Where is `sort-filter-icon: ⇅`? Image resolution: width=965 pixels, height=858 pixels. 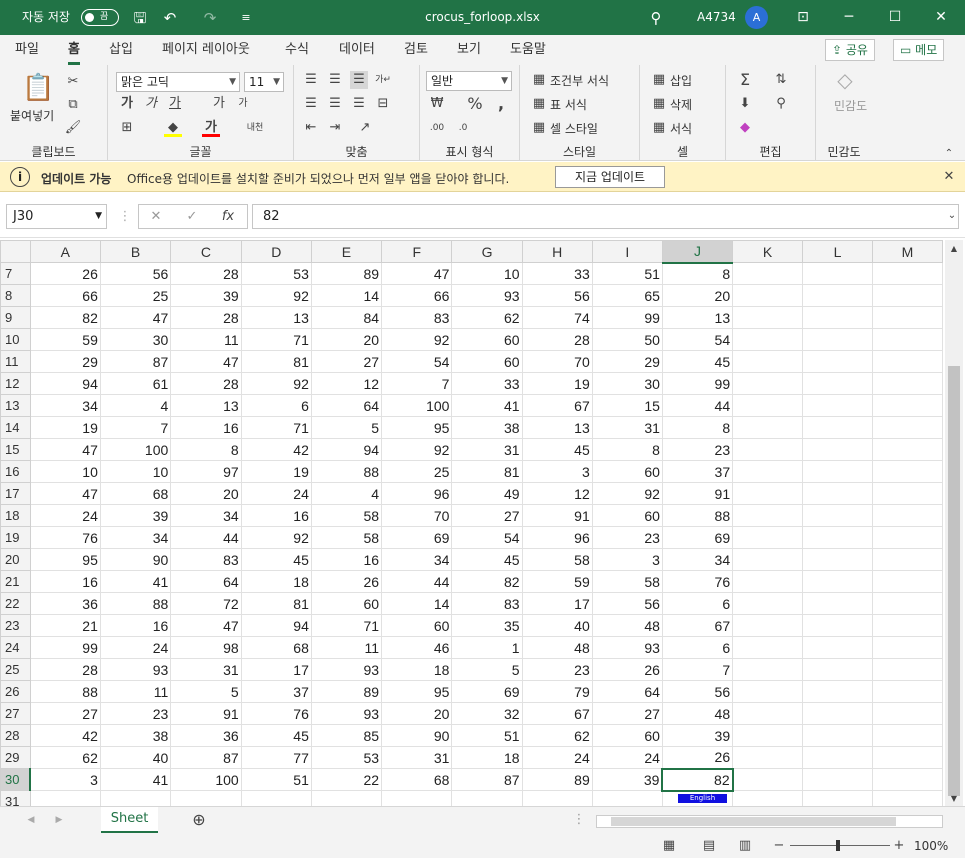 sort-filter-icon: ⇅ is located at coordinates (781, 80).